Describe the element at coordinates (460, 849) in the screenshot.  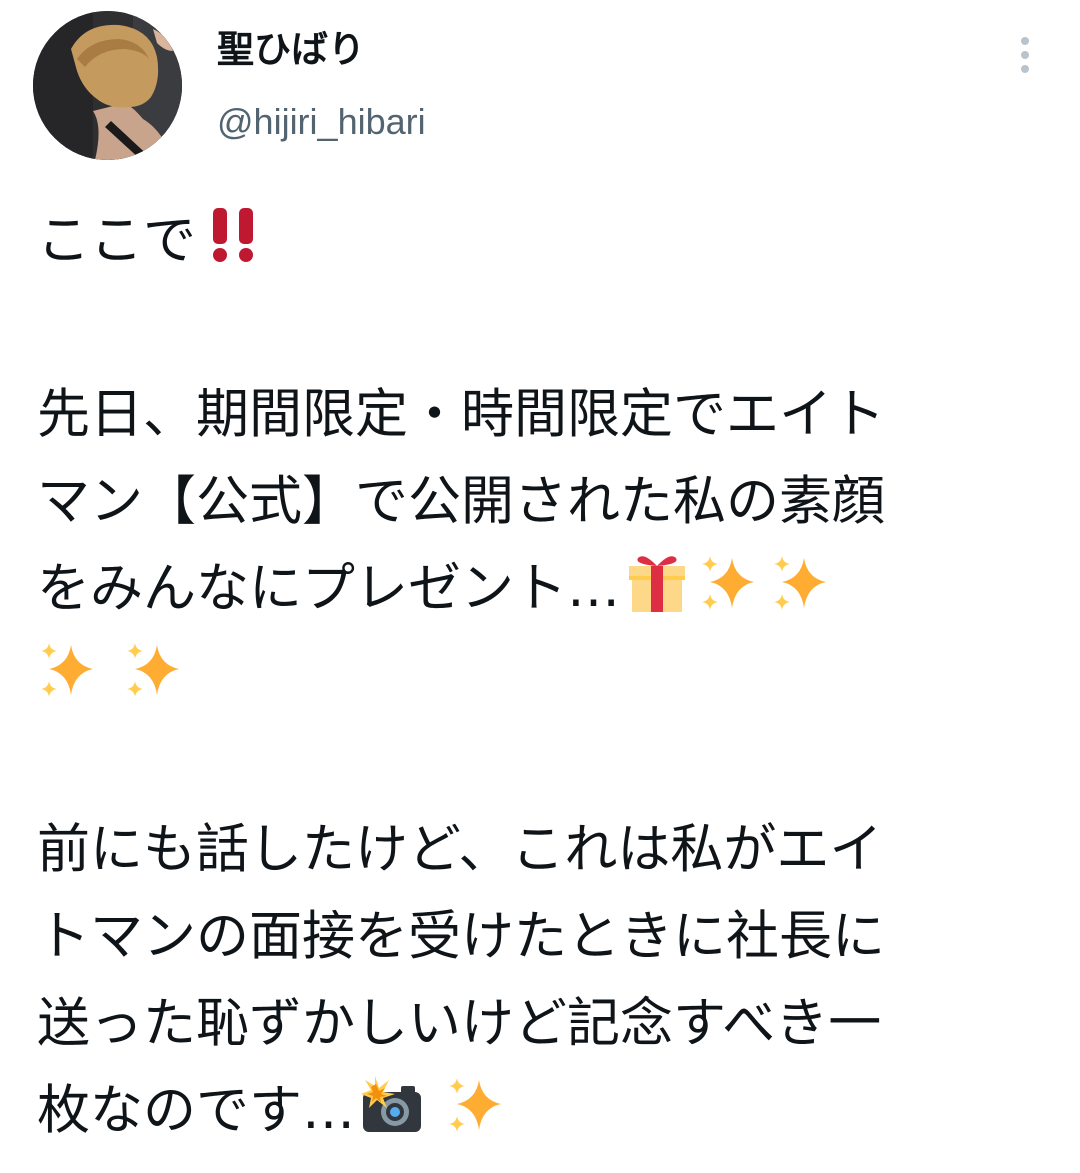
I see `tweet-line: 前にも話したけど、これは私がエイ` at that location.